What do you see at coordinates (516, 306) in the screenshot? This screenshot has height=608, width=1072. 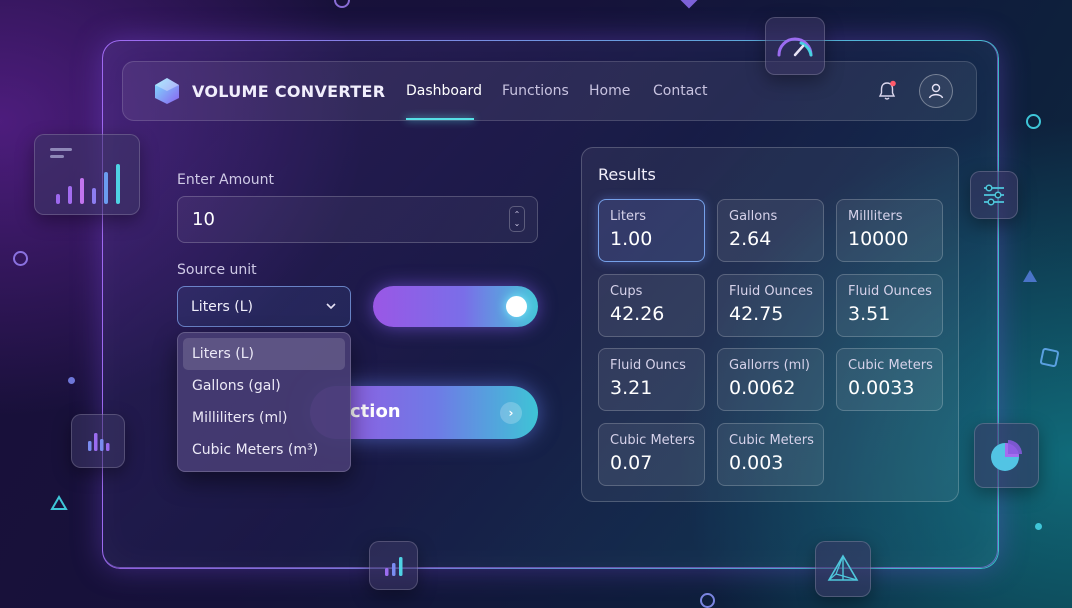 I see `toggle-knob` at bounding box center [516, 306].